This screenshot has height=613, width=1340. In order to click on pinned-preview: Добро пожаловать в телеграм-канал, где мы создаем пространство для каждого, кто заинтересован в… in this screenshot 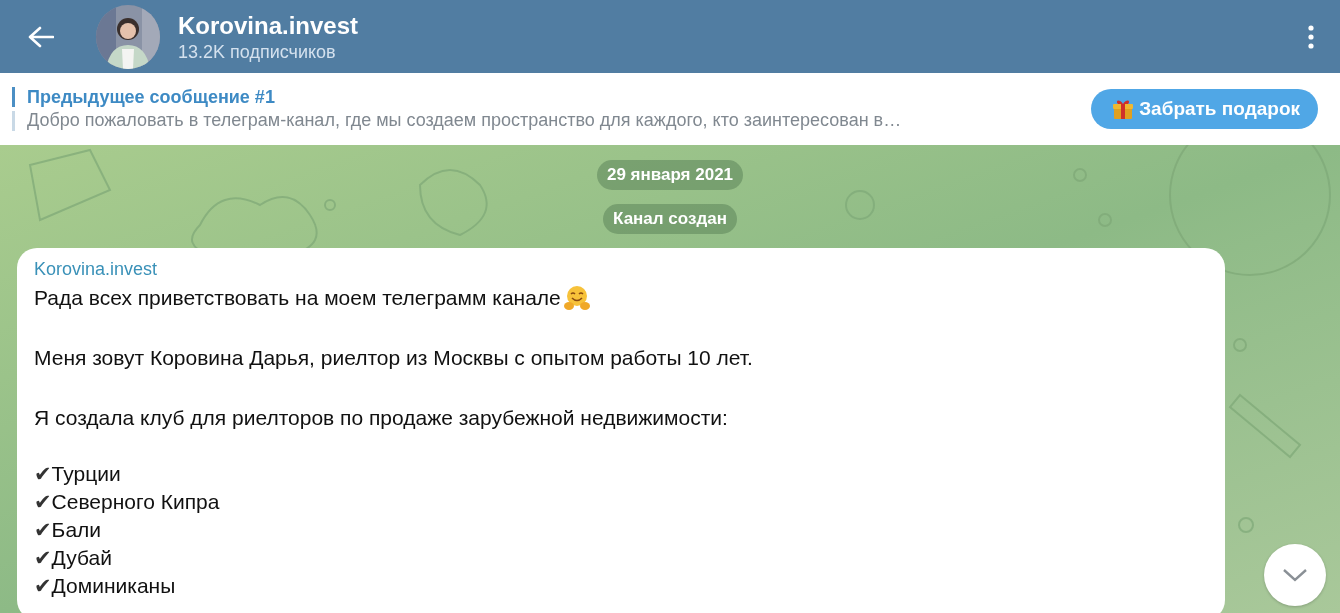, I will do `click(465, 120)`.